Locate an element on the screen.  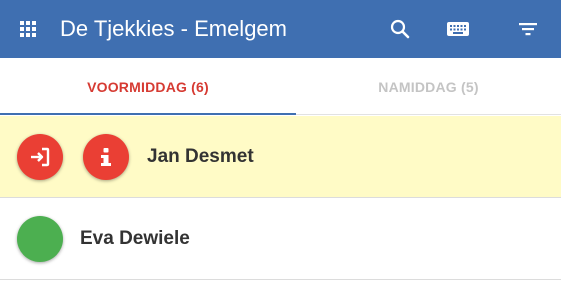
apps-icon is located at coordinates (28, 29).